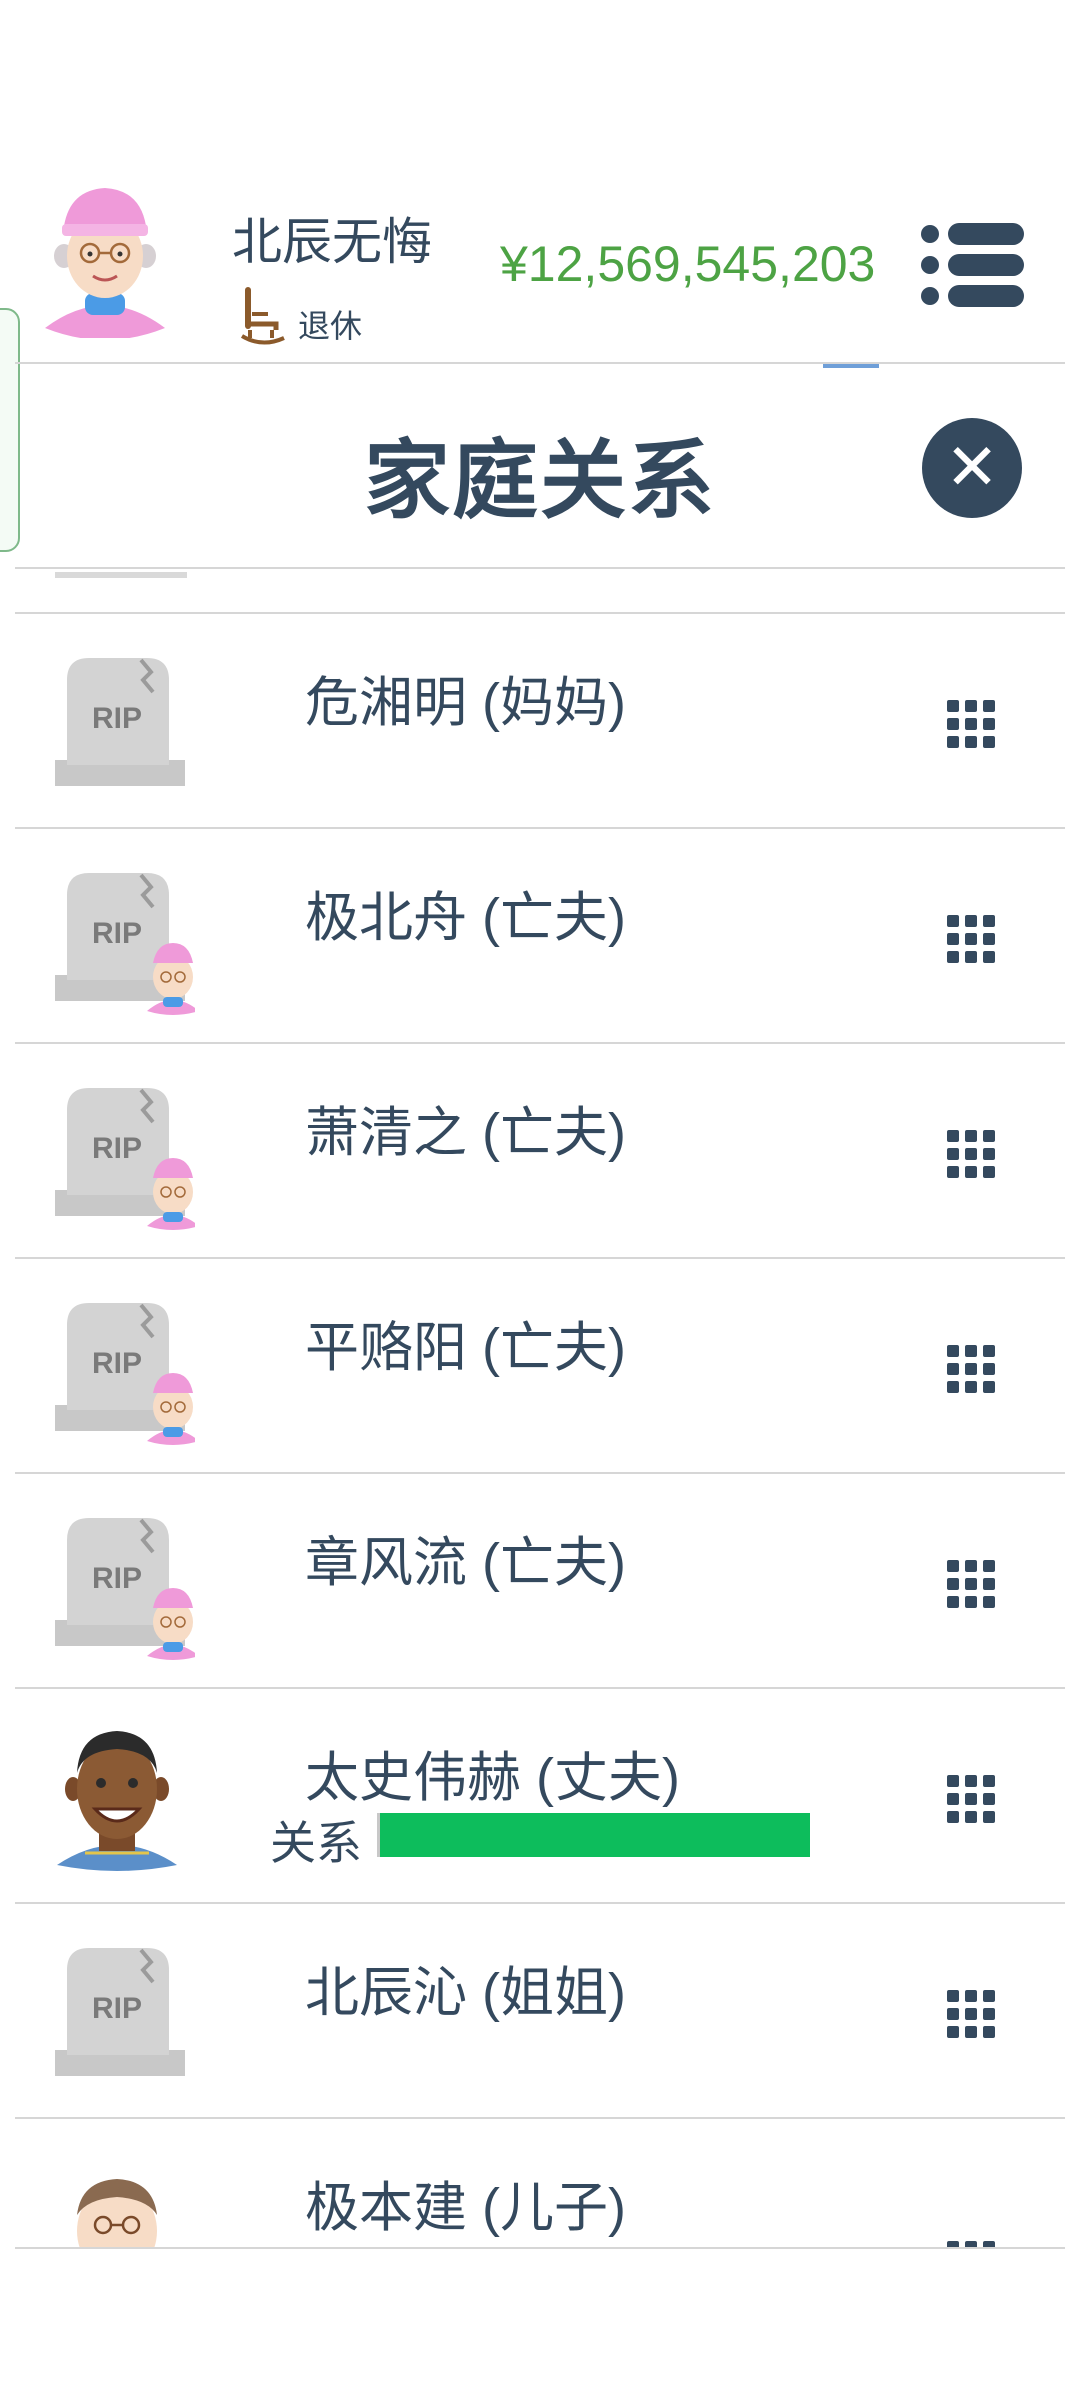 This screenshot has width=1080, height=2400. I want to click on relation-row: RIP 危湘明 (妈妈), so click(540, 719).